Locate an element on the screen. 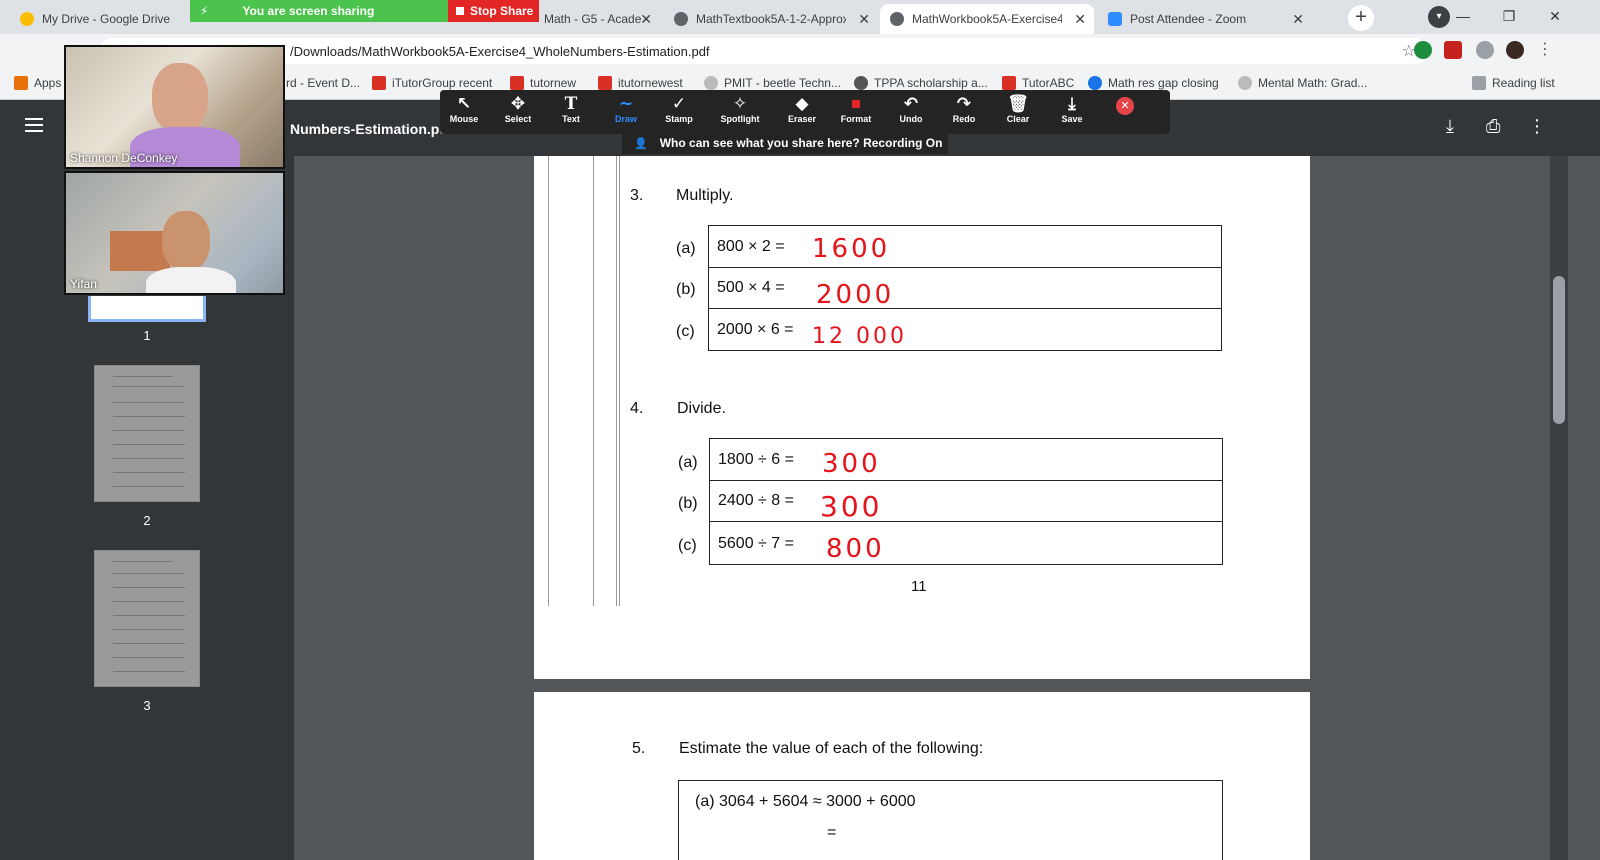 Image resolution: width=1600 pixels, height=860 pixels. thumbnail-page-number: 1 is located at coordinates (147, 335).